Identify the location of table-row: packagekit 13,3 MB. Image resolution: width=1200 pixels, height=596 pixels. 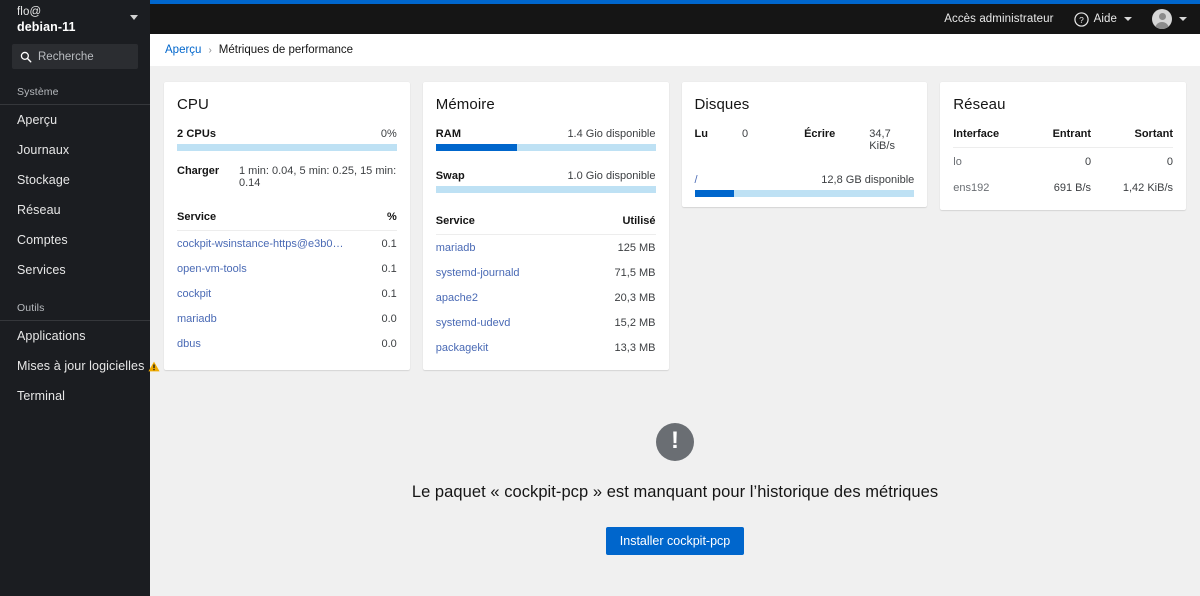
(546, 347).